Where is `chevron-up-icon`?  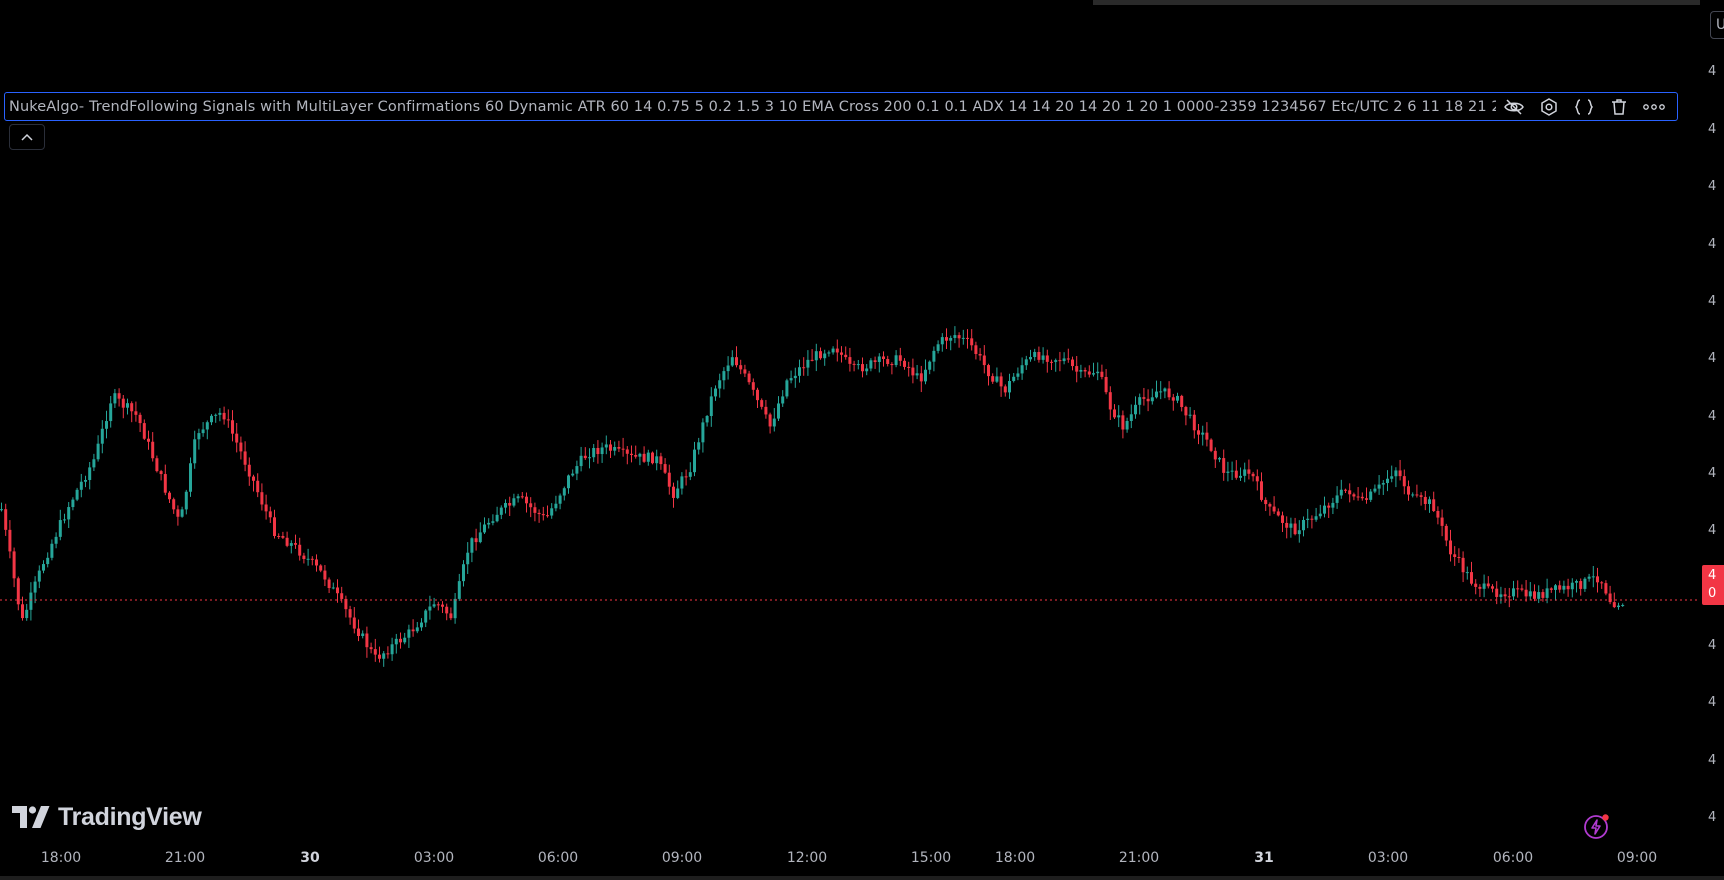 chevron-up-icon is located at coordinates (27, 137).